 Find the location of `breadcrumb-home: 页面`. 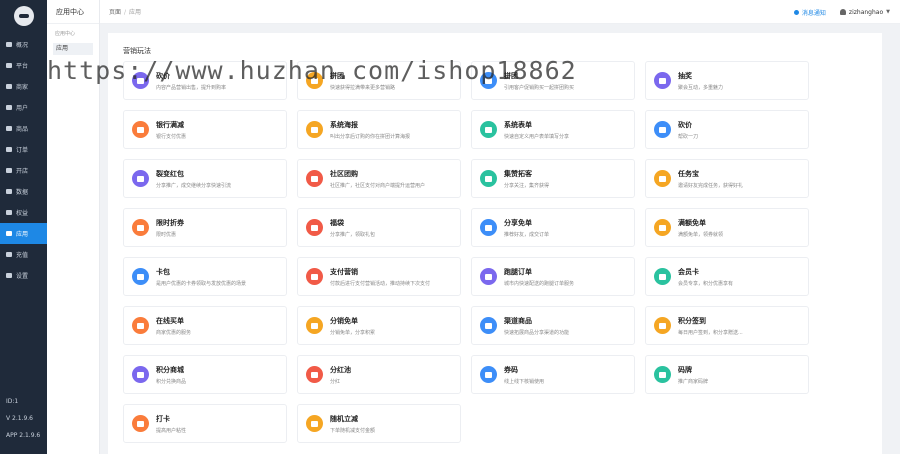

breadcrumb-home: 页面 is located at coordinates (115, 12).